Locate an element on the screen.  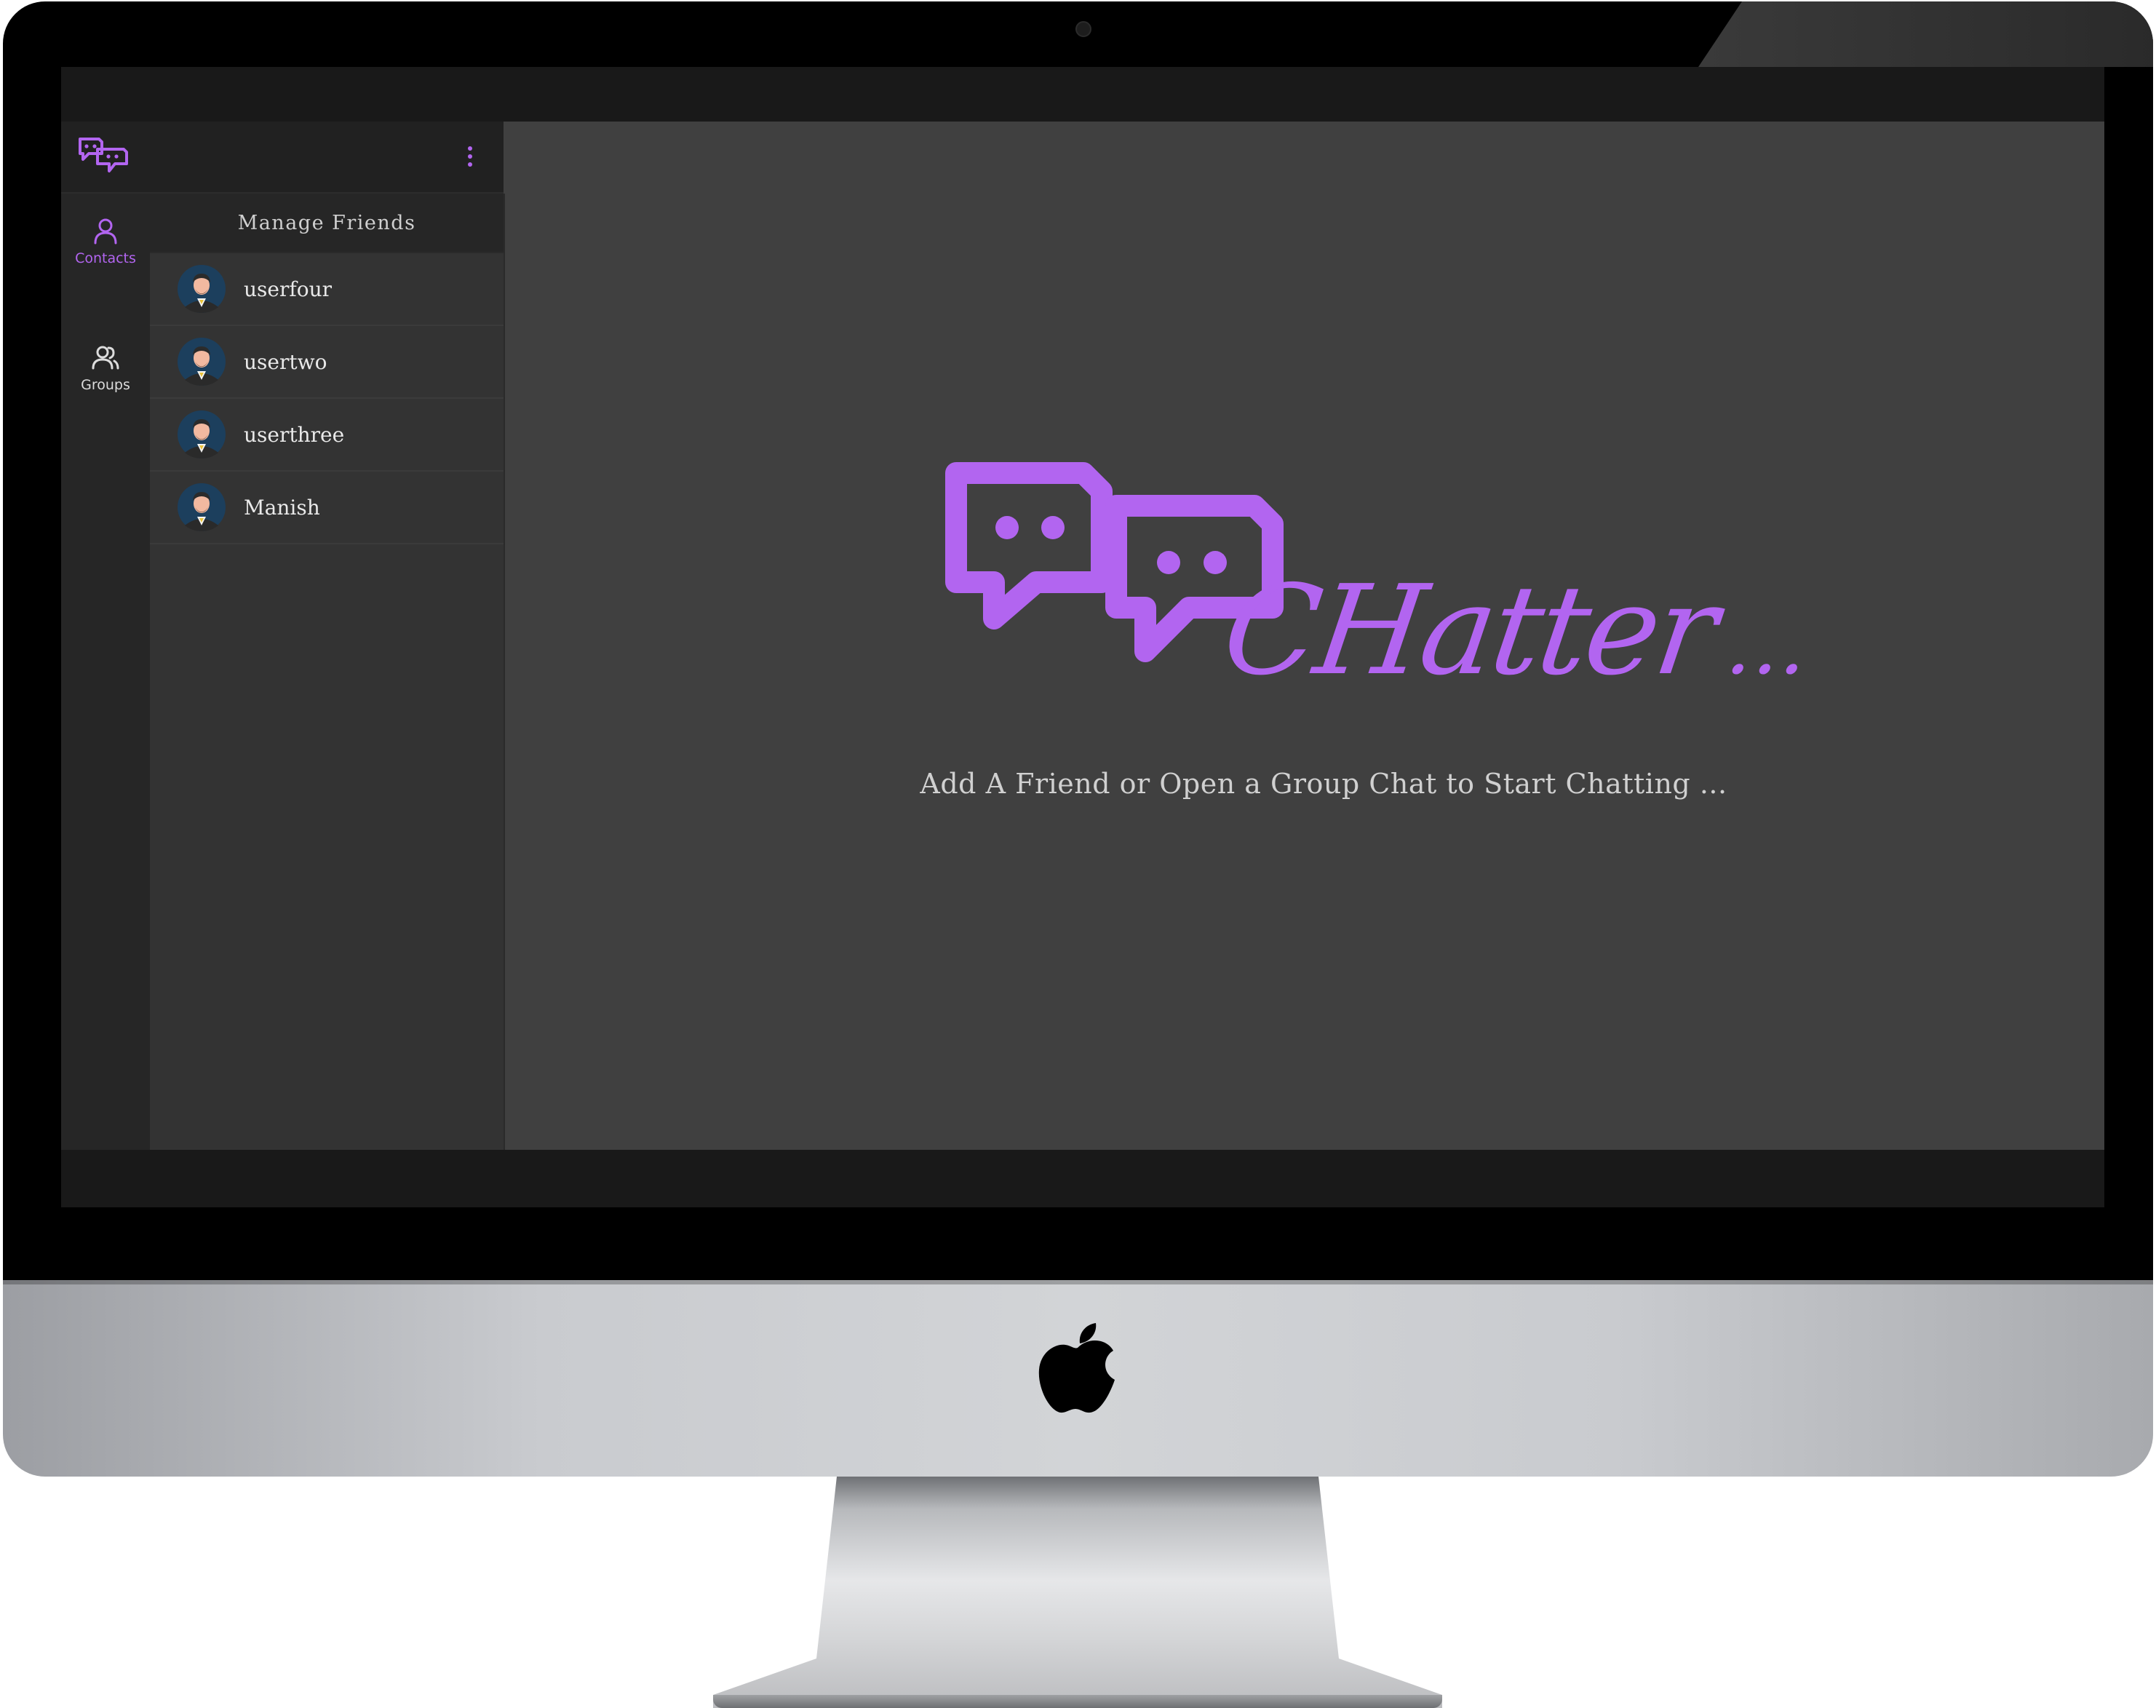
brand-name: CHatter is located at coordinates (1469, 631).